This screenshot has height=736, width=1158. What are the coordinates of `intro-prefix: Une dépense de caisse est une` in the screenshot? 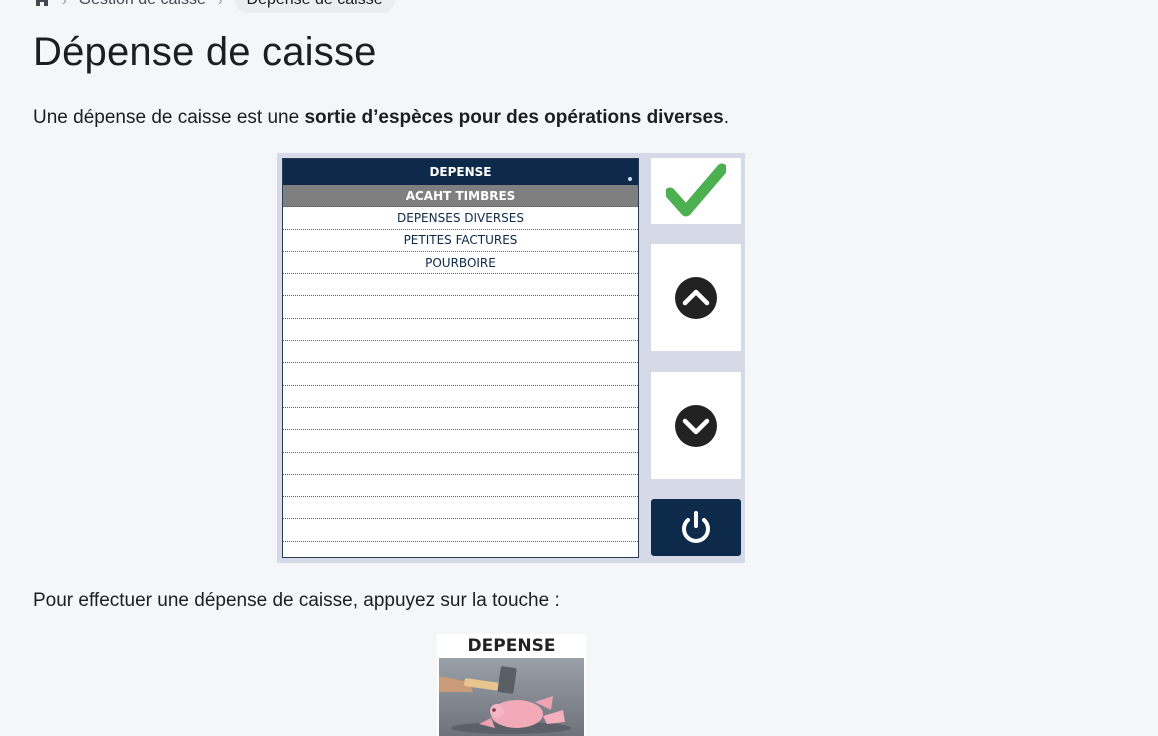 It's located at (169, 117).